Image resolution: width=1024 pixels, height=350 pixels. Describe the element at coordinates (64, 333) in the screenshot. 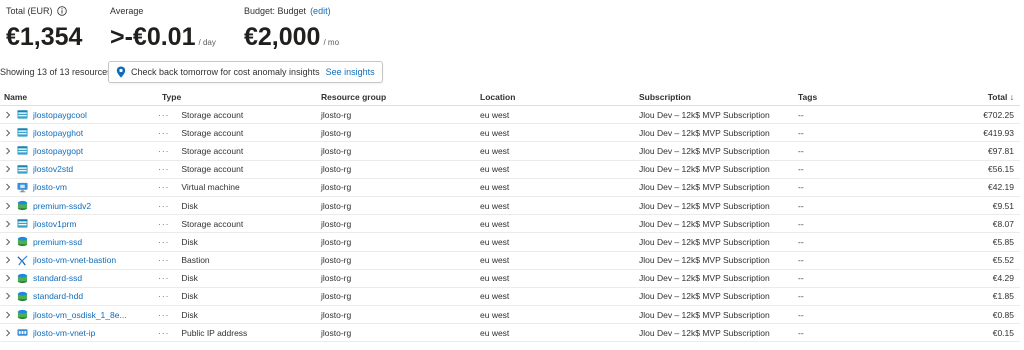

I see `resource-name-link: jlosto-vm-vnet-ip` at that location.